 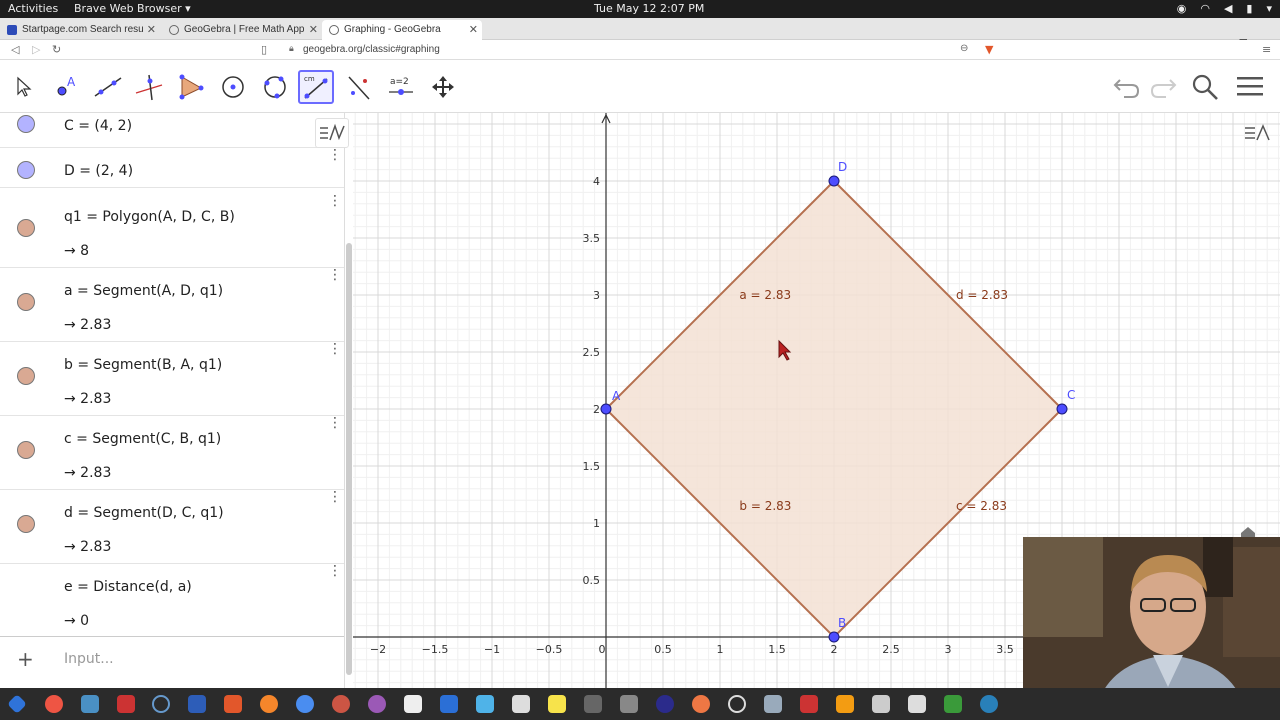 What do you see at coordinates (1205, 8) in the screenshot?
I see `wifi-icon: ◠` at bounding box center [1205, 8].